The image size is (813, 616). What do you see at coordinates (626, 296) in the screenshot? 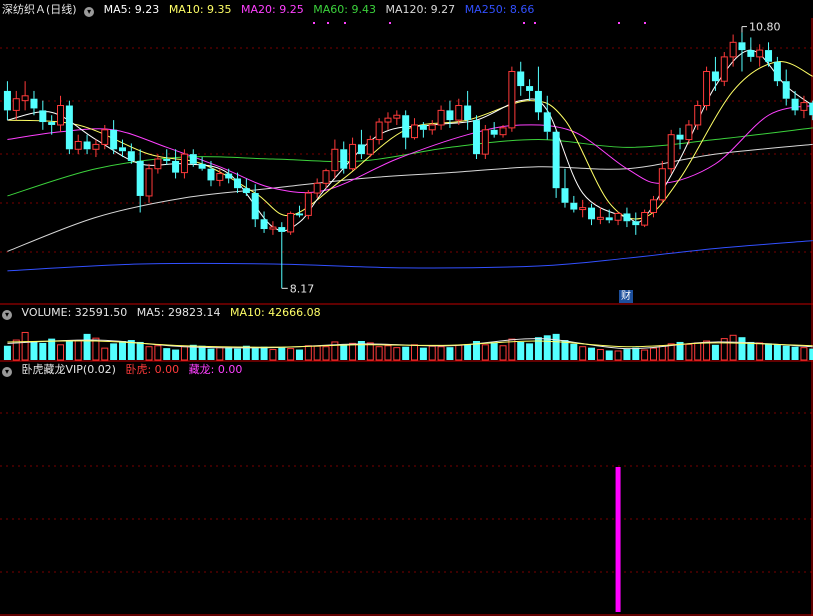
I see `finance-badge: 财` at bounding box center [626, 296].